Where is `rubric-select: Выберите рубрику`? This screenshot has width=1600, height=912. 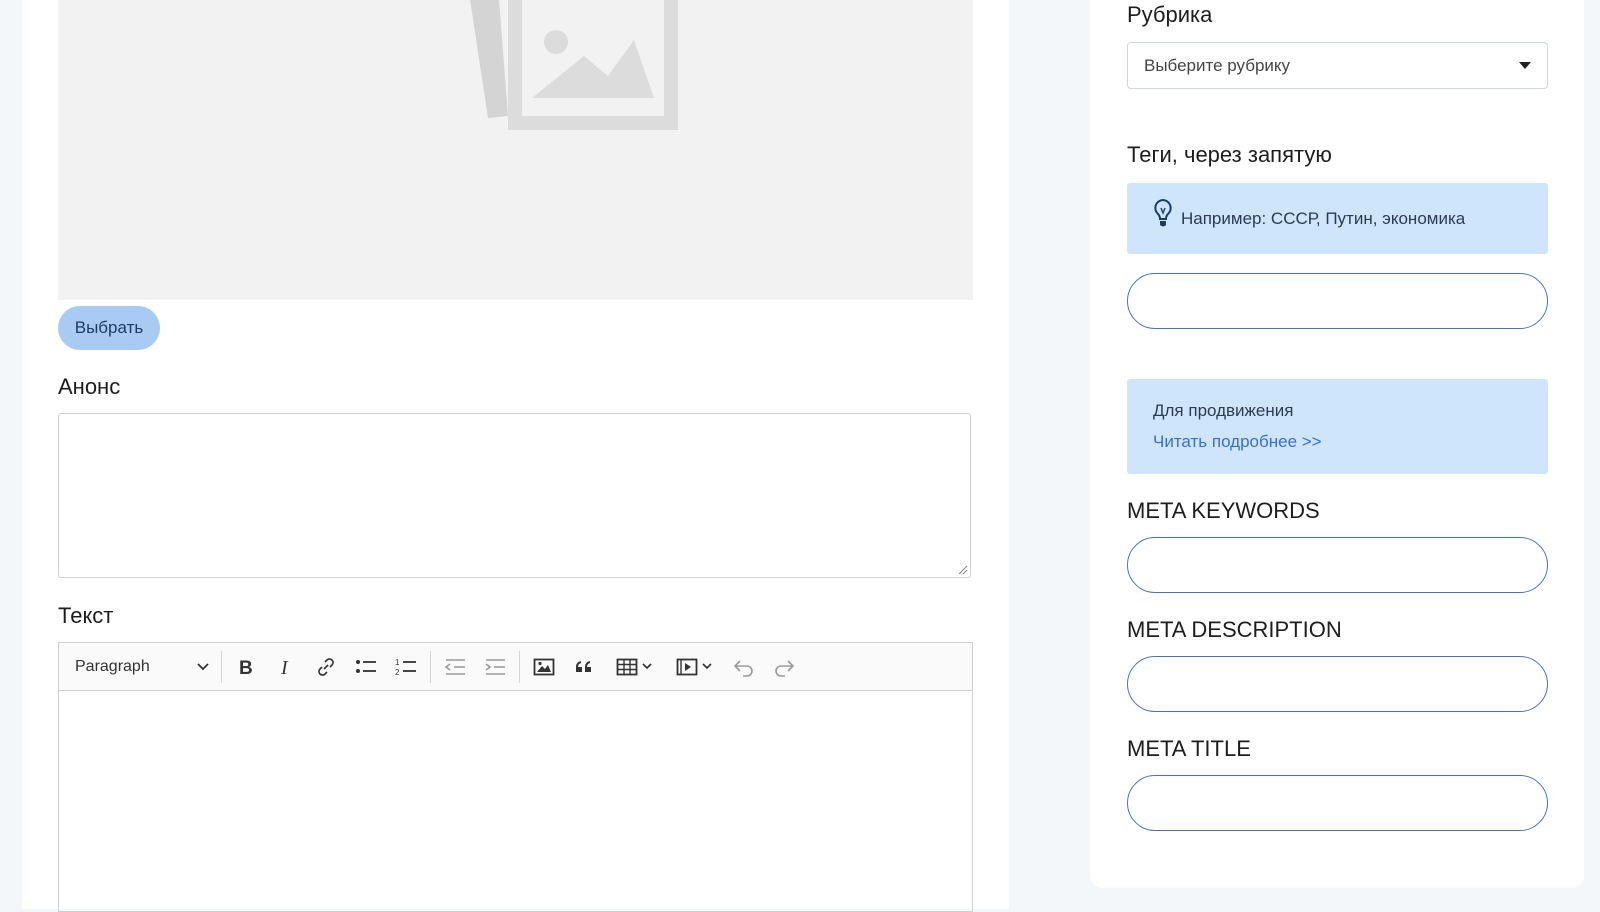 rubric-select: Выберите рубрику is located at coordinates (1337, 65).